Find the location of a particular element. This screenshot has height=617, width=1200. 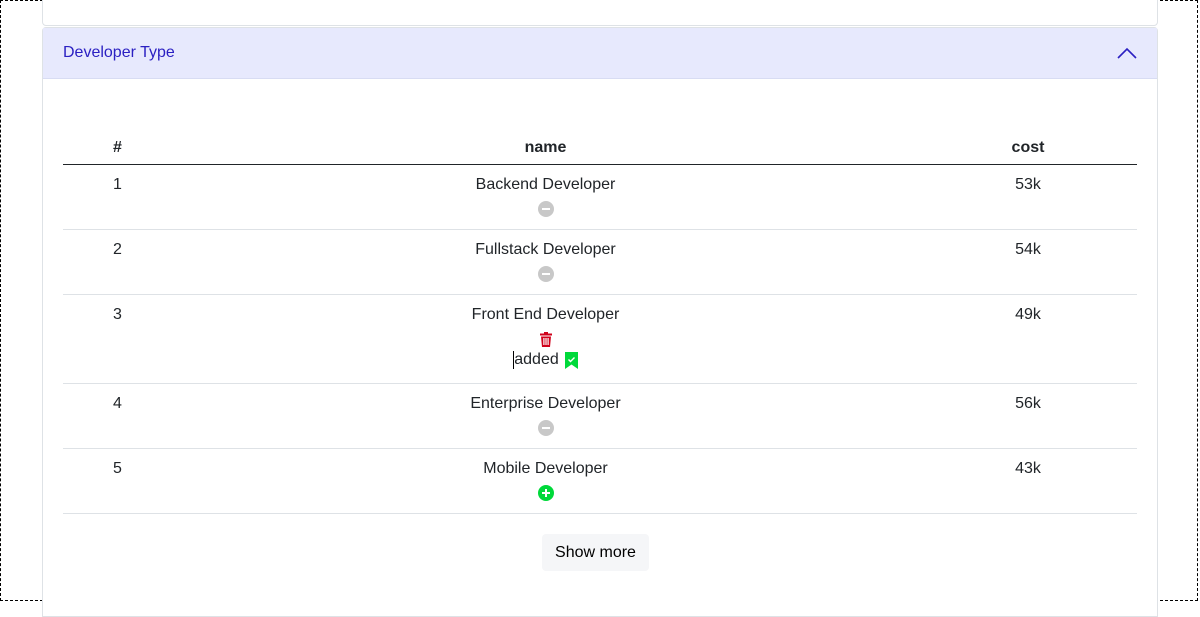

table-row: 1 Backend Developer 53k is located at coordinates (600, 197).